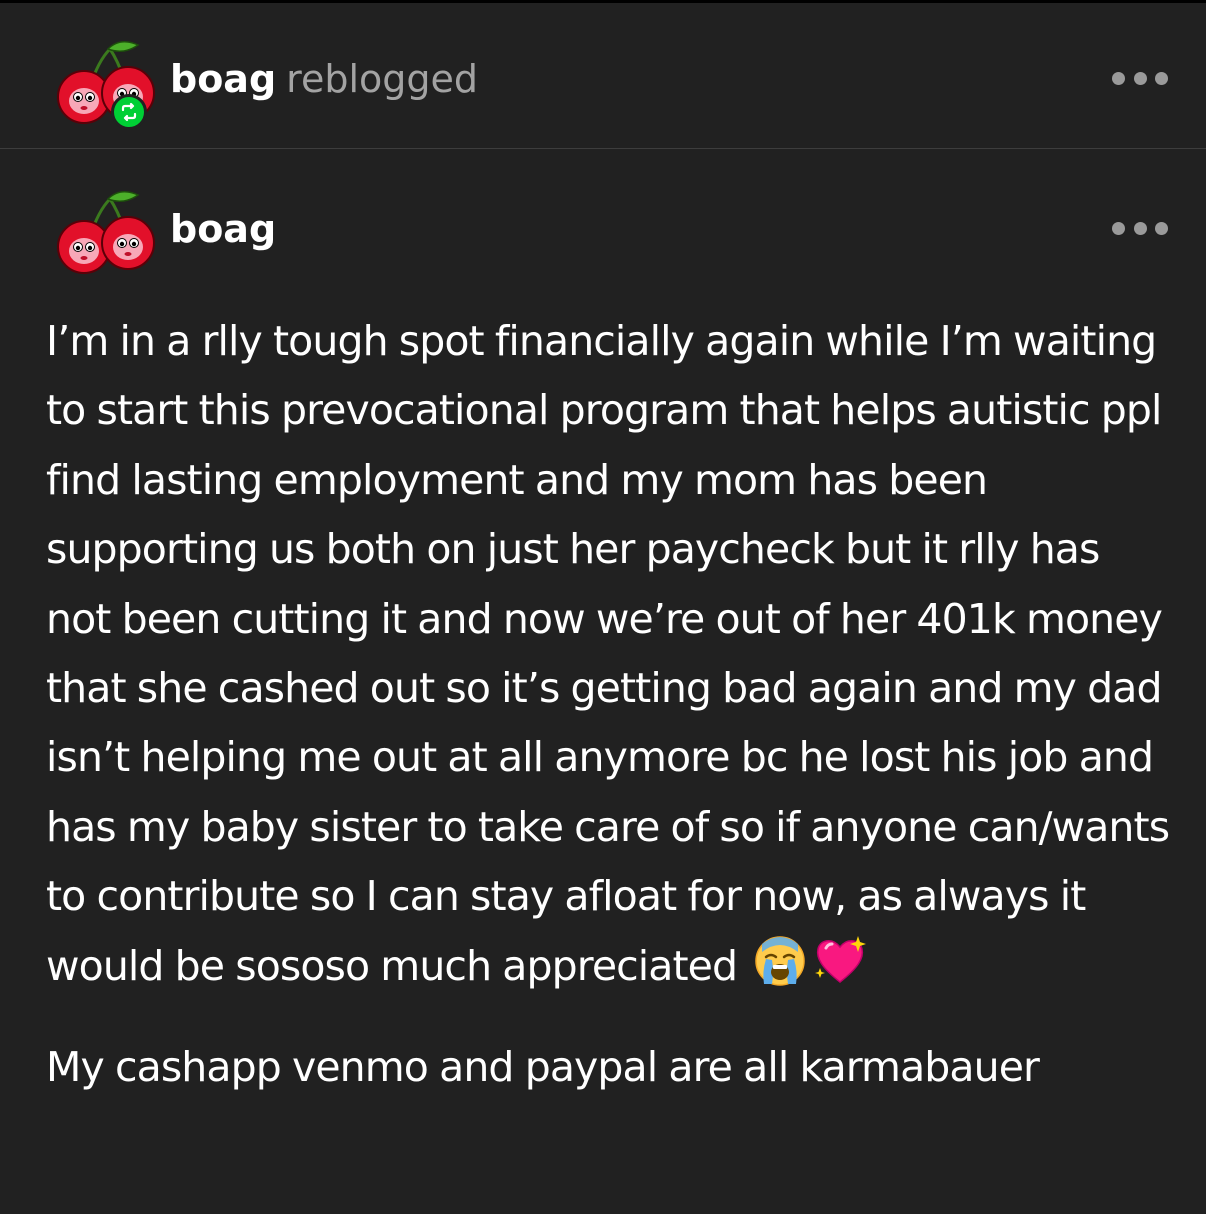 Image resolution: width=1206 pixels, height=1214 pixels. I want to click on cherry-avatar-icon, so click(106, 232).